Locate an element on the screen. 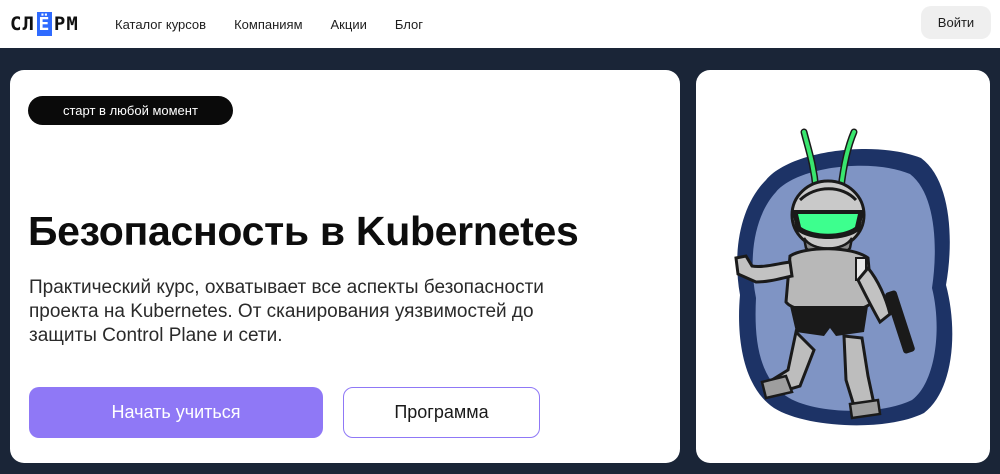 The width and height of the screenshot is (1000, 474). start-anytime-badge: старт в любой момент is located at coordinates (130, 110).